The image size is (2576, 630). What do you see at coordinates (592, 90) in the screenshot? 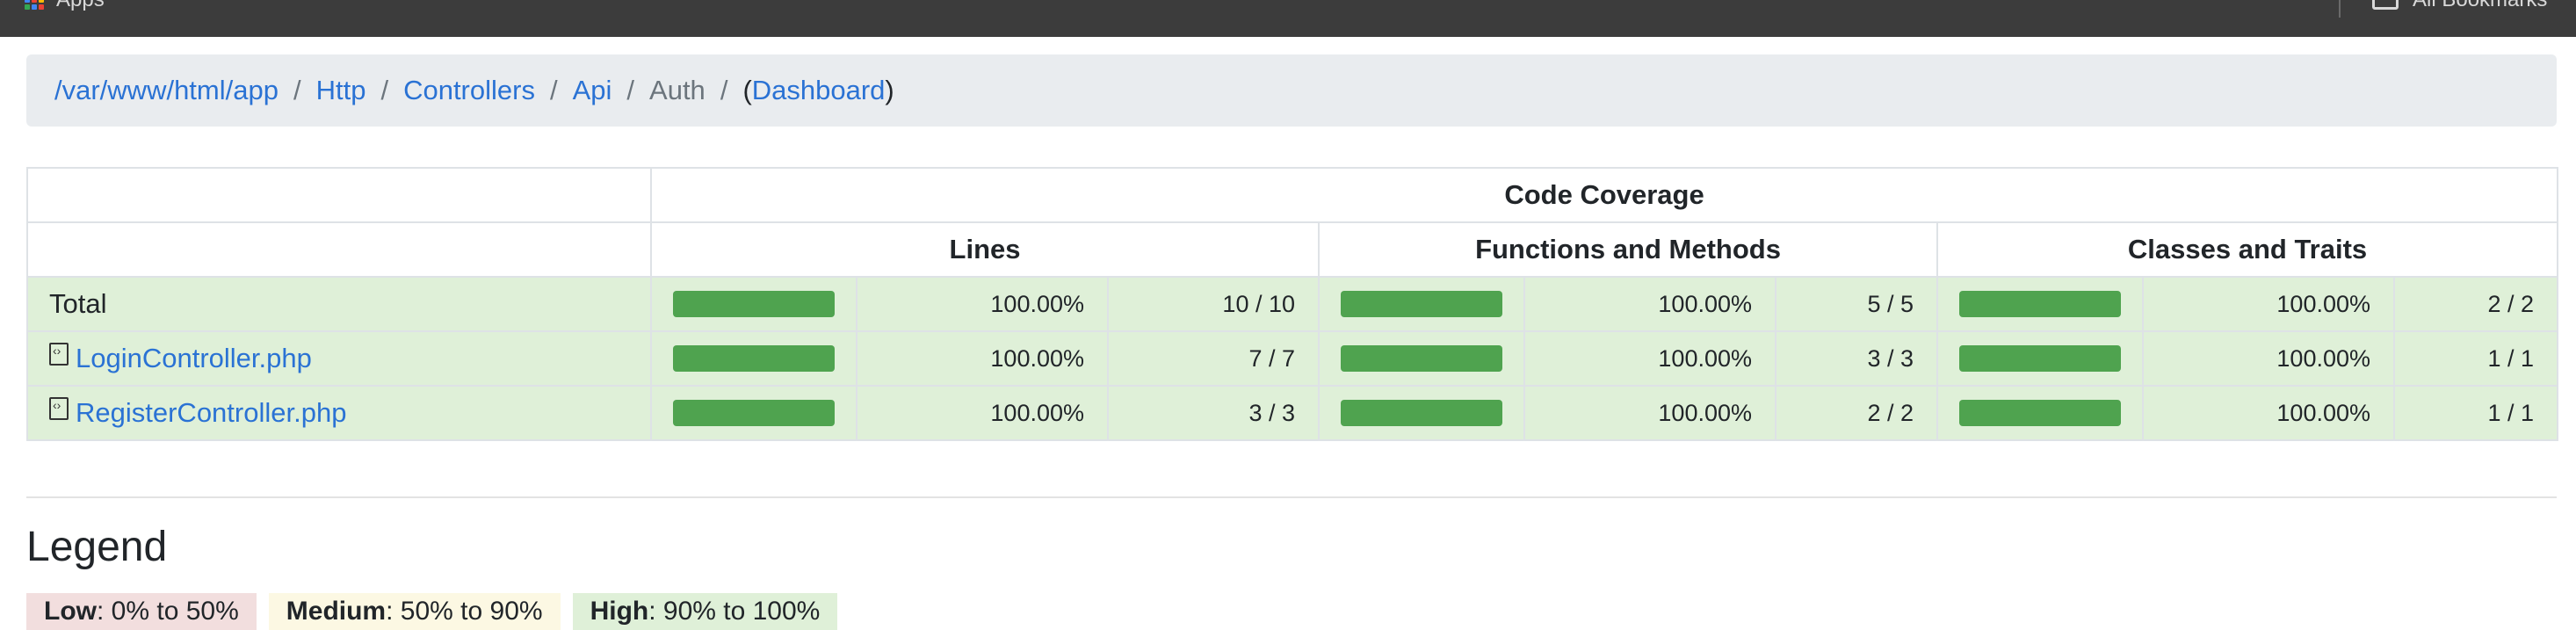
I see `breadcrumb-link-api: Api` at bounding box center [592, 90].